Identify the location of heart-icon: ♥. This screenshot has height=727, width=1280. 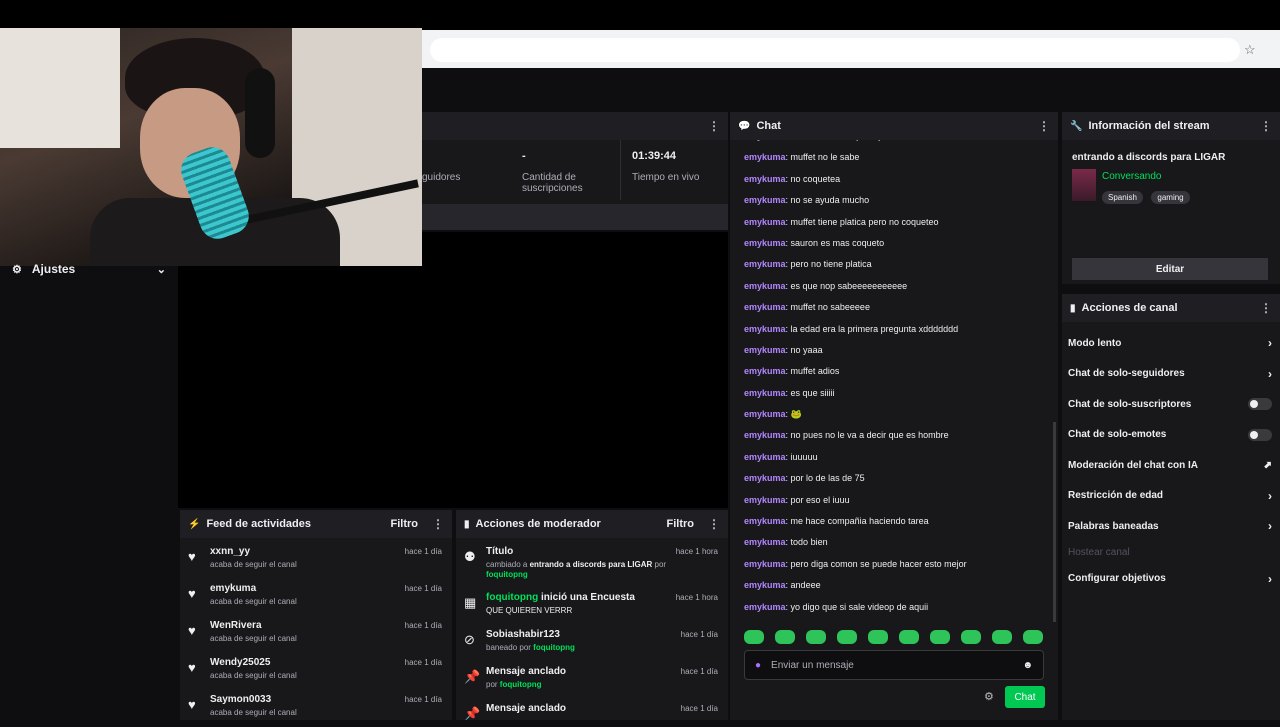
(192, 593).